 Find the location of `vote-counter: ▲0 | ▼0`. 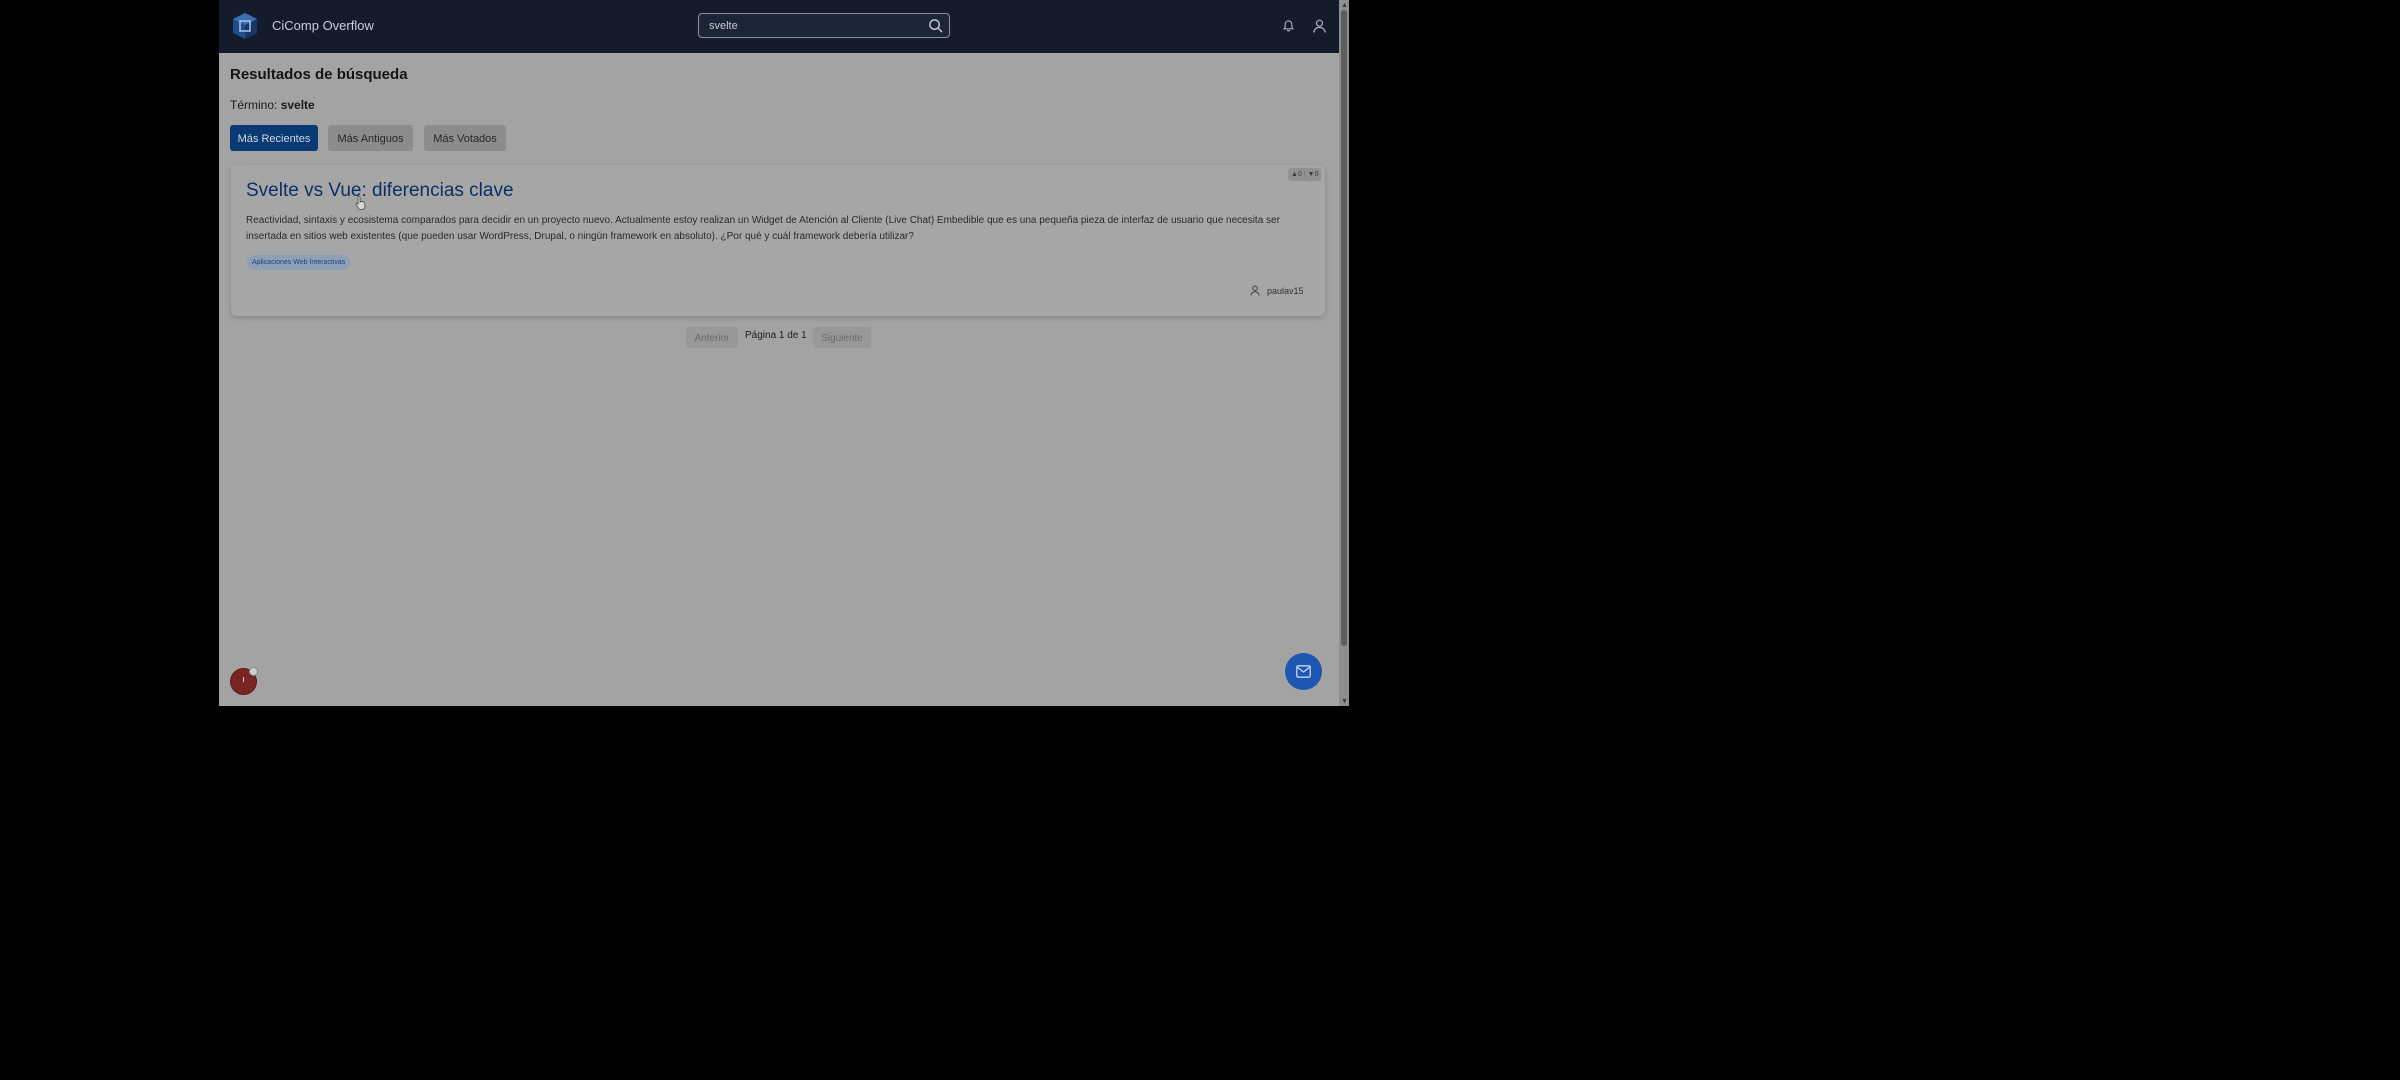

vote-counter: ▲0 | ▼0 is located at coordinates (1305, 174).